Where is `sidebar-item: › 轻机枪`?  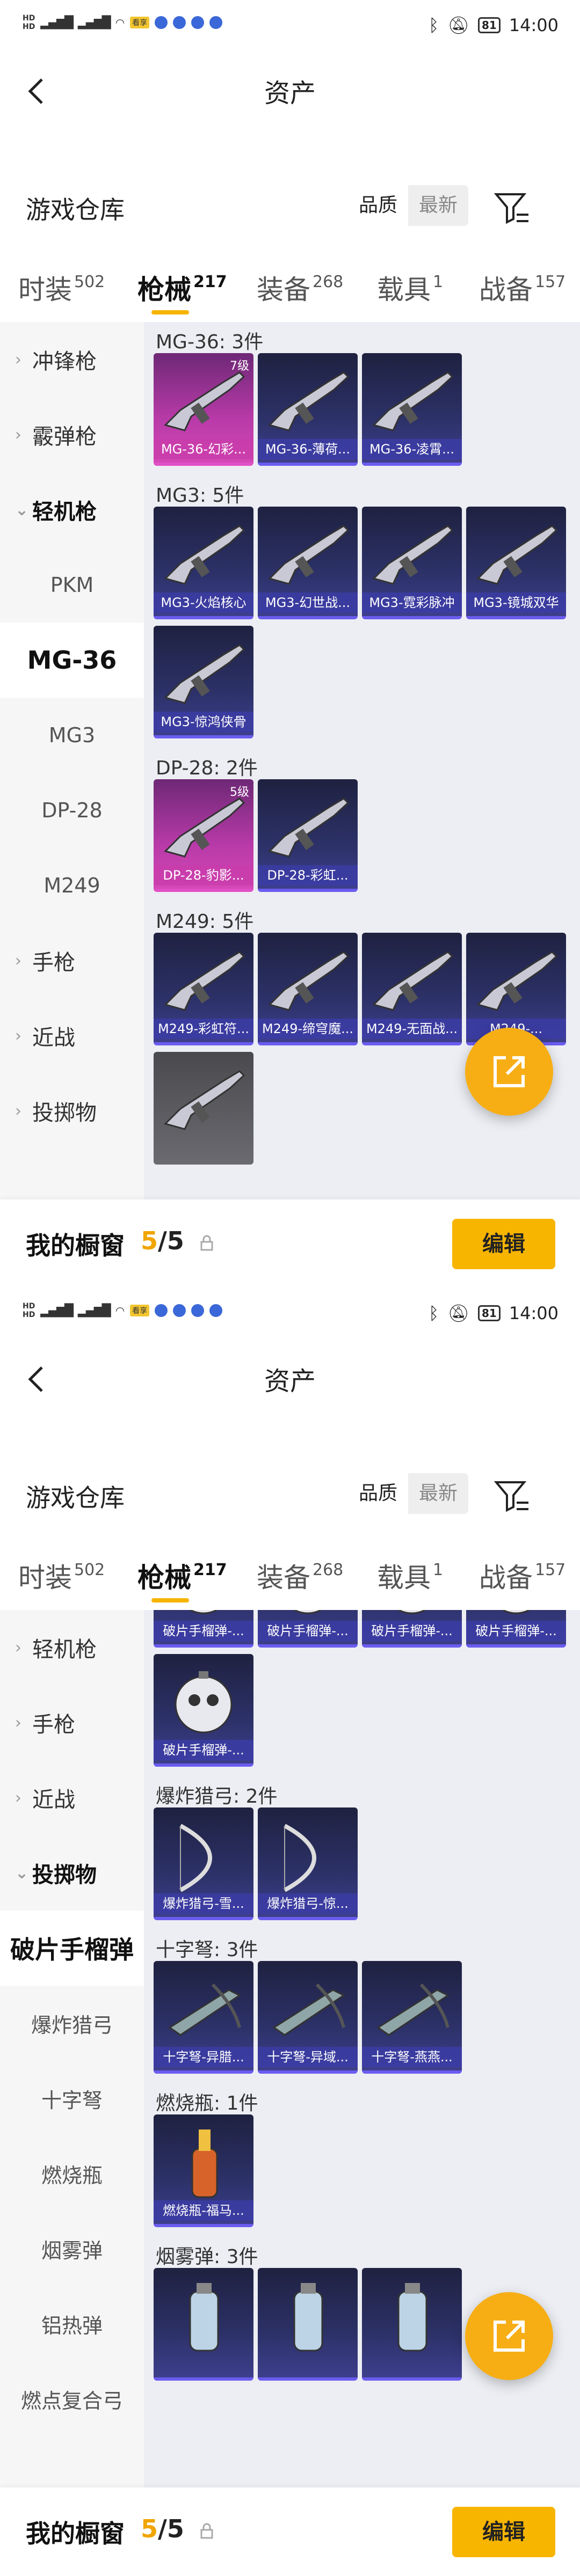
sidebar-item: › 轻机枪 is located at coordinates (72, 1647).